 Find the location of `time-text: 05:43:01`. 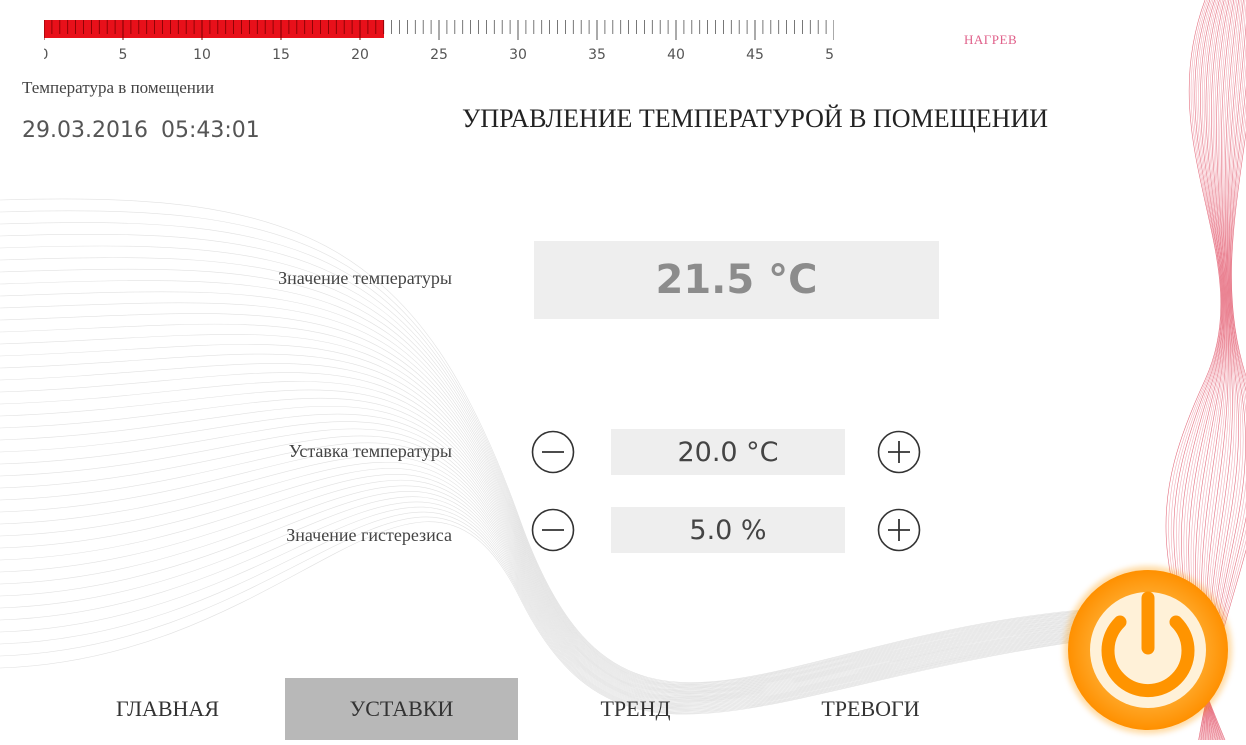

time-text: 05:43:01 is located at coordinates (210, 130).